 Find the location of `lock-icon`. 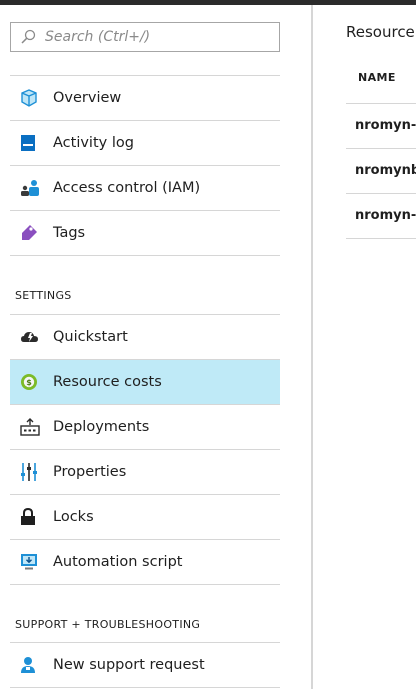

lock-icon is located at coordinates (31, 517).